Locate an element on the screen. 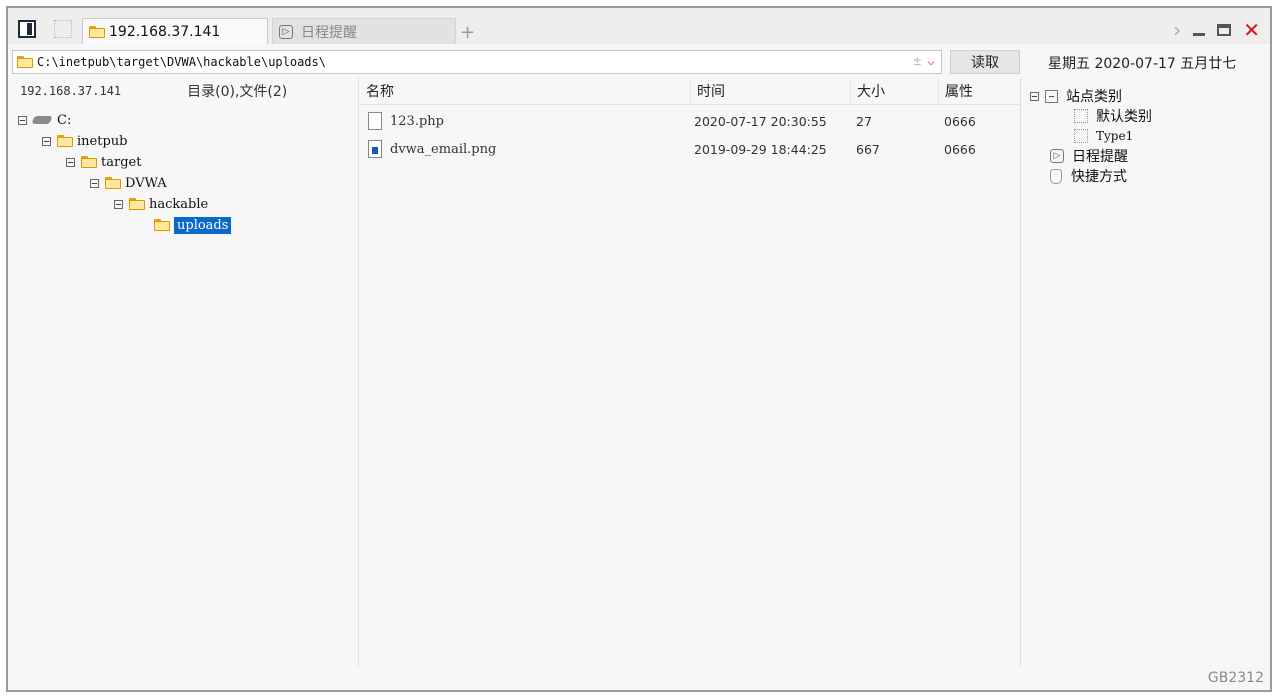 This screenshot has width=1280, height=700. window-controls: › ✕ is located at coordinates (1216, 30).